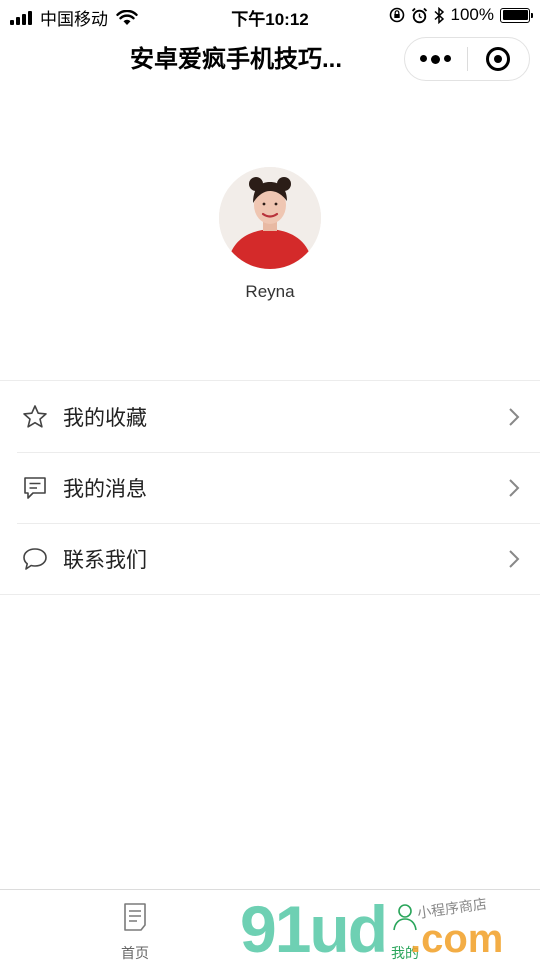  I want to click on close-target-icon, so click(498, 59).